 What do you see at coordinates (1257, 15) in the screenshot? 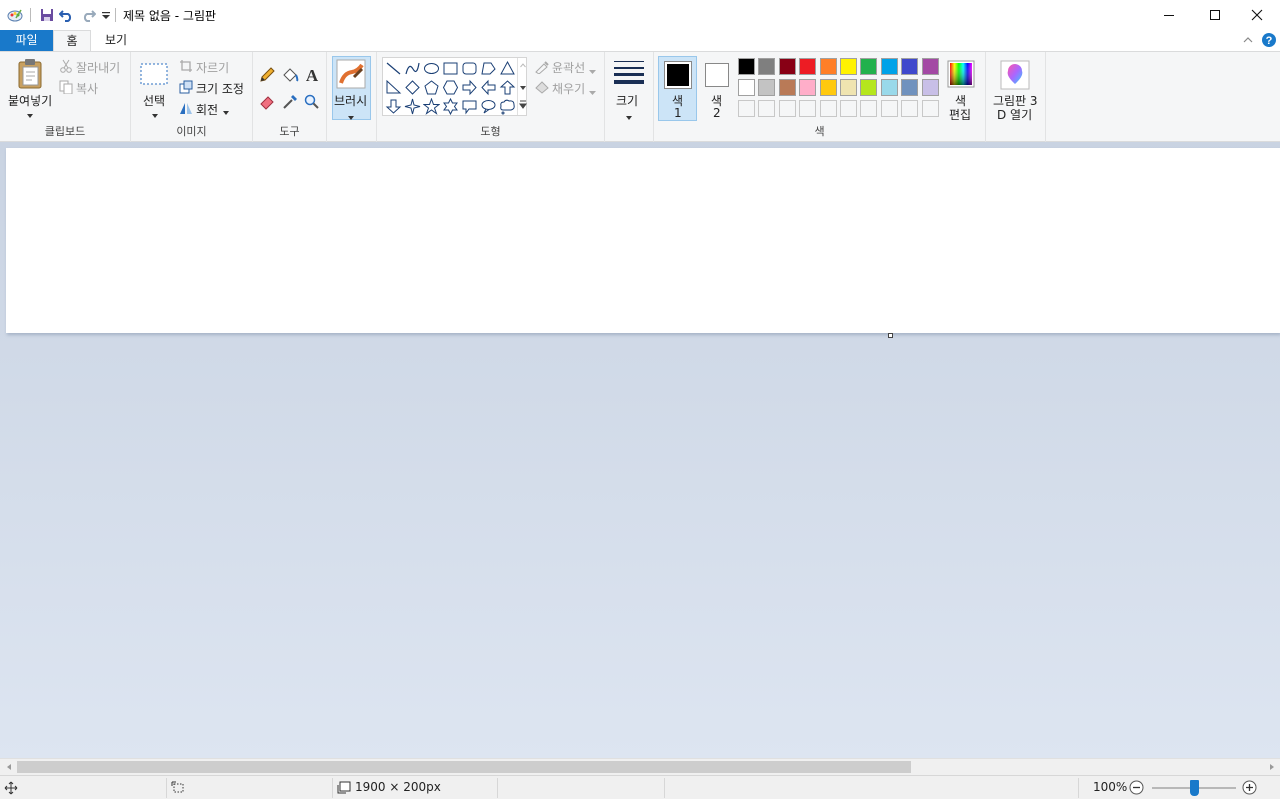
I see `close-button` at bounding box center [1257, 15].